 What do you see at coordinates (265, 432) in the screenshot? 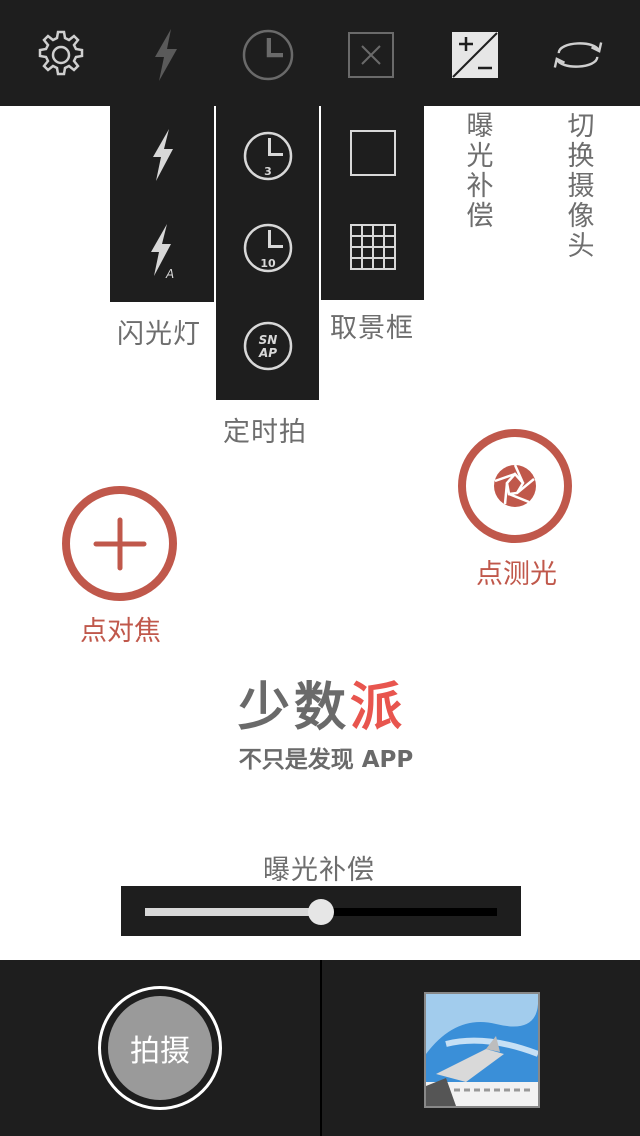
I see `timer-label: 定时拍` at bounding box center [265, 432].